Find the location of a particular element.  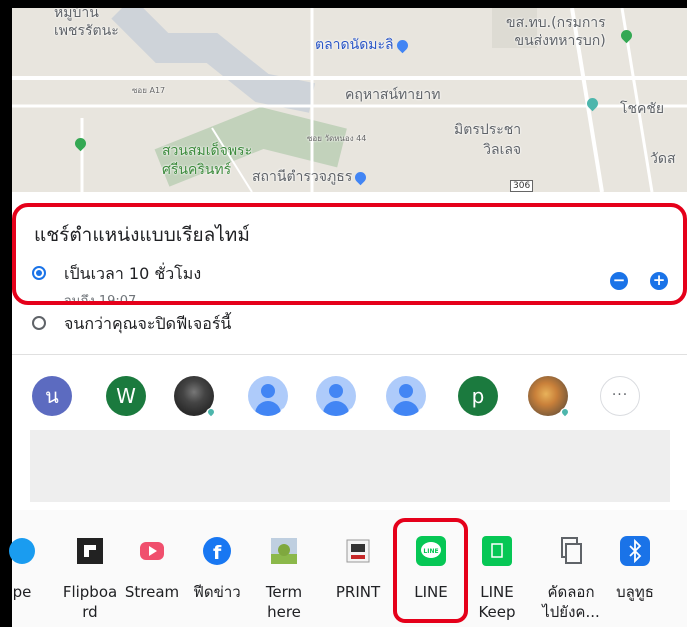

highlight-line-app is located at coordinates (430, 570).